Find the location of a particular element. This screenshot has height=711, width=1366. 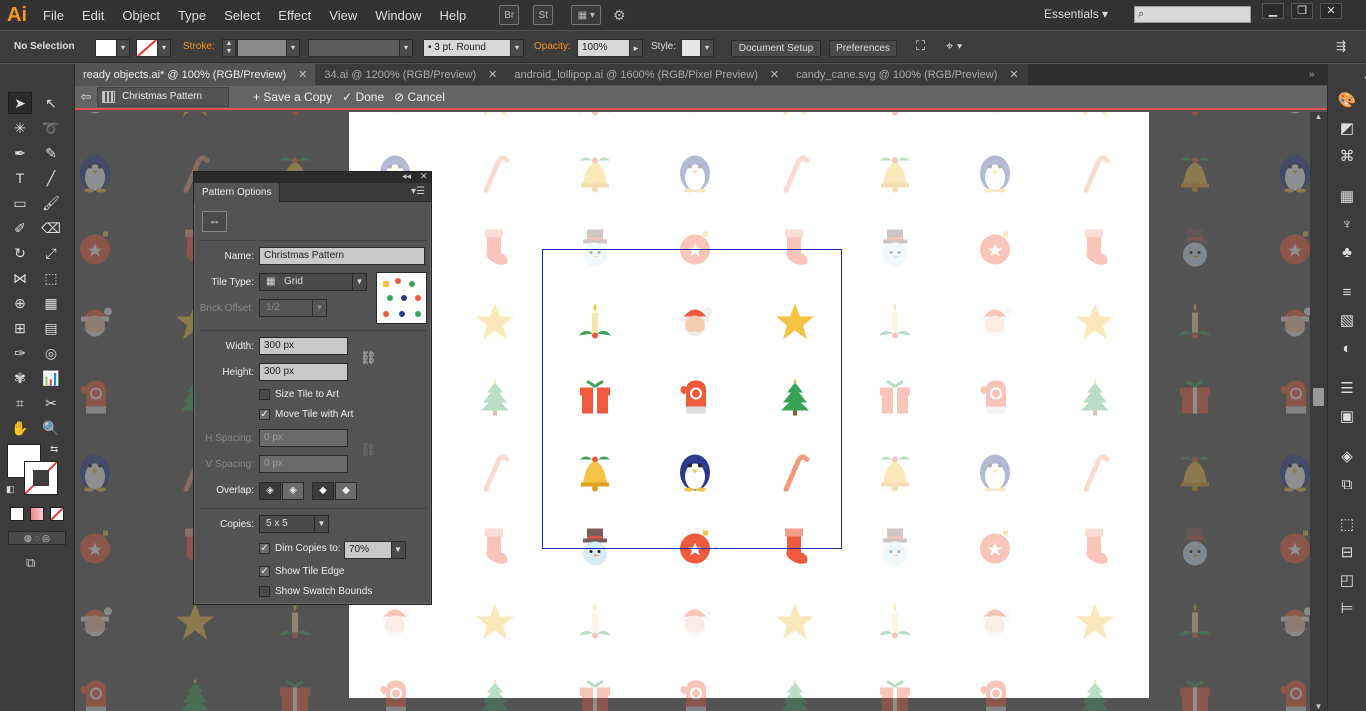

minimize-button: ▁ is located at coordinates (1273, 11).